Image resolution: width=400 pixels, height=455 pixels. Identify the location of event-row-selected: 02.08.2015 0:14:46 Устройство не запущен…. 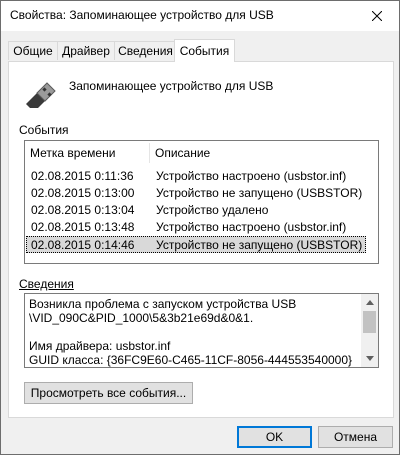
(196, 244).